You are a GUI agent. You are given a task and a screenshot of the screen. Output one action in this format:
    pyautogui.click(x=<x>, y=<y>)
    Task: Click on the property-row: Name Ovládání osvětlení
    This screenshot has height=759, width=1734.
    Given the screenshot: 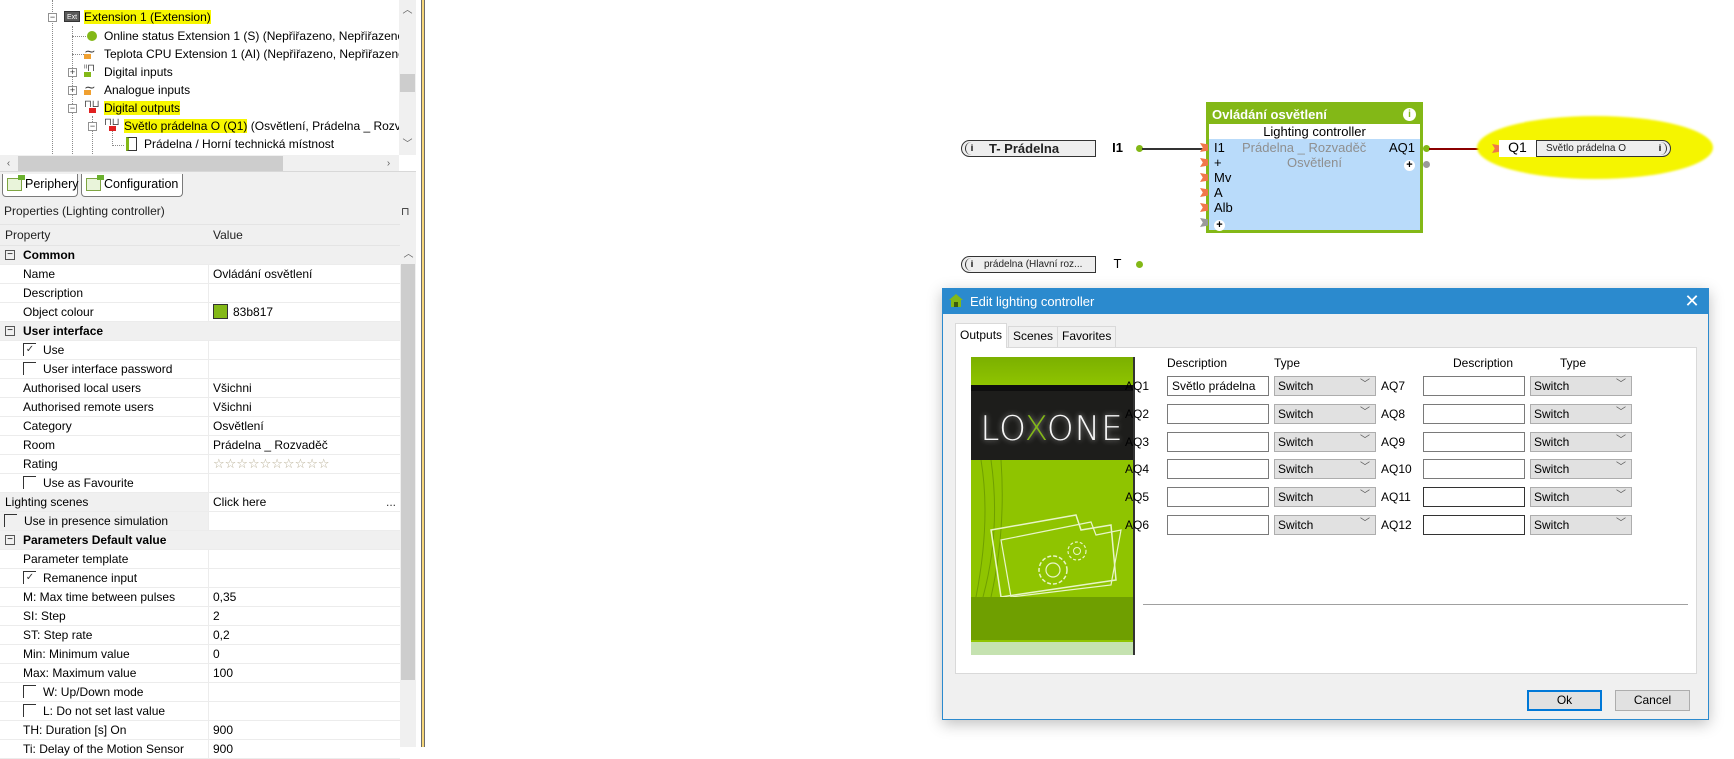 What is the action you would take?
    pyautogui.click(x=200, y=274)
    